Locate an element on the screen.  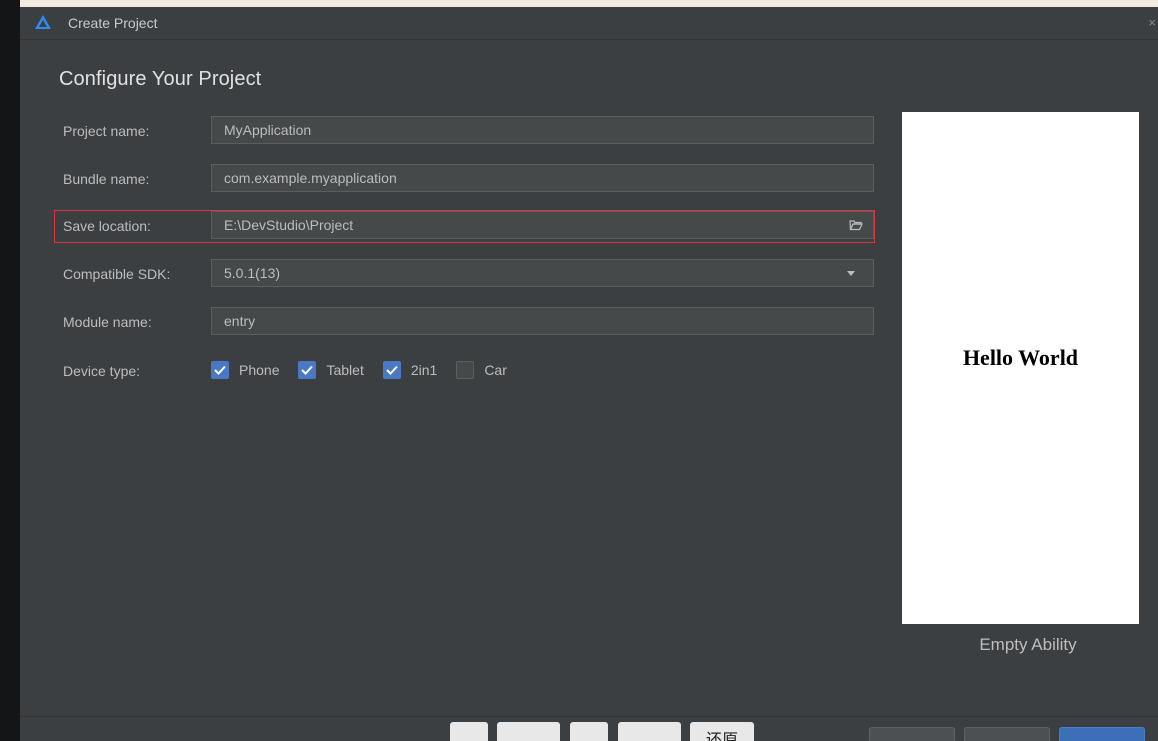
checkbox-2in1 is located at coordinates (391, 370).